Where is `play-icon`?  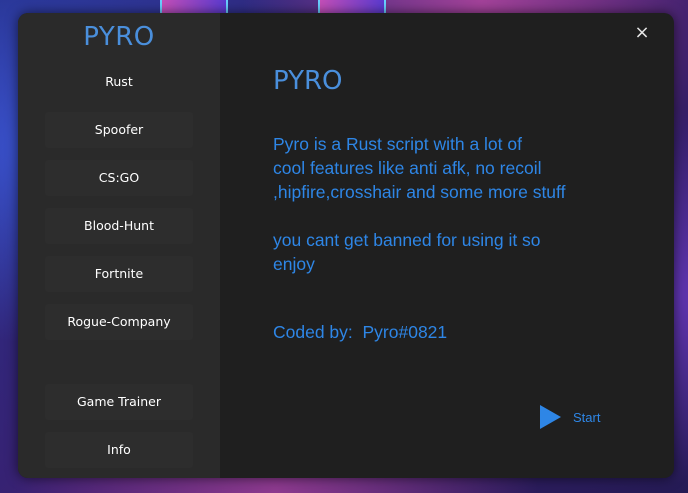
play-icon is located at coordinates (550, 417).